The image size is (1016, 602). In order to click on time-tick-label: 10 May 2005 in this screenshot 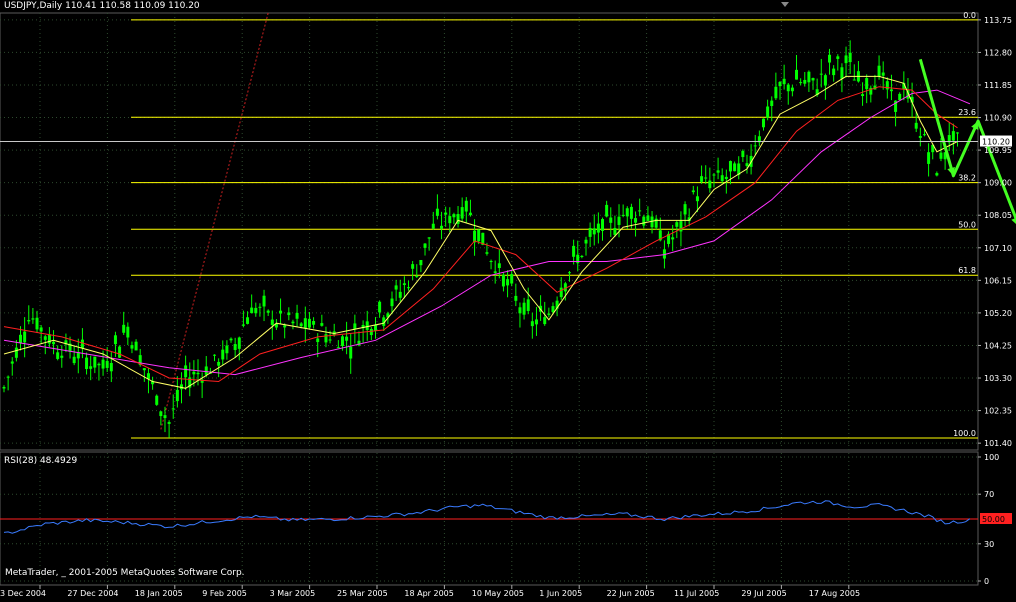, I will do `click(498, 593)`.